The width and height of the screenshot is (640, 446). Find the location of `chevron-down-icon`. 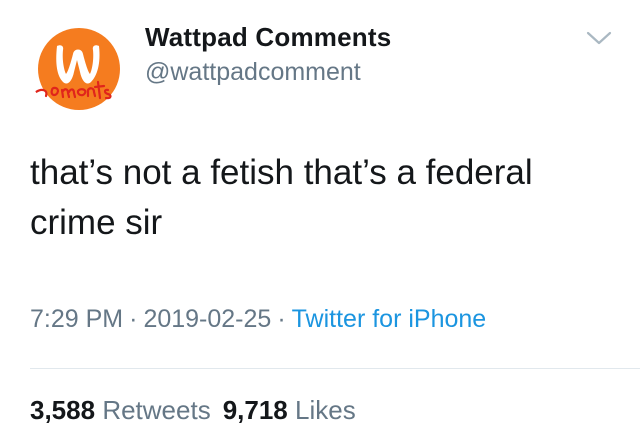

chevron-down-icon is located at coordinates (599, 38).